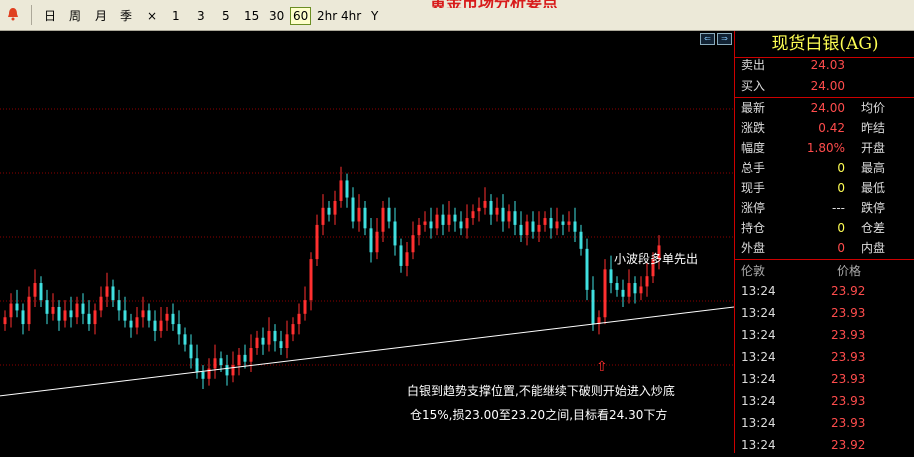 The height and width of the screenshot is (457, 914). Describe the element at coordinates (226, 16) in the screenshot. I see `interval-5-button: 5` at that location.